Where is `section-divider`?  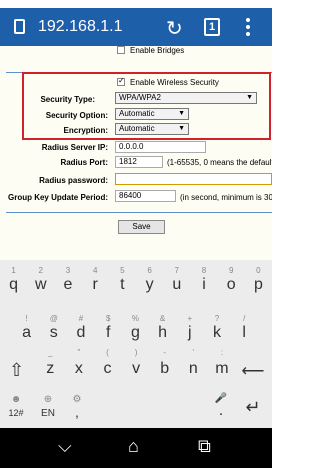 section-divider is located at coordinates (139, 212).